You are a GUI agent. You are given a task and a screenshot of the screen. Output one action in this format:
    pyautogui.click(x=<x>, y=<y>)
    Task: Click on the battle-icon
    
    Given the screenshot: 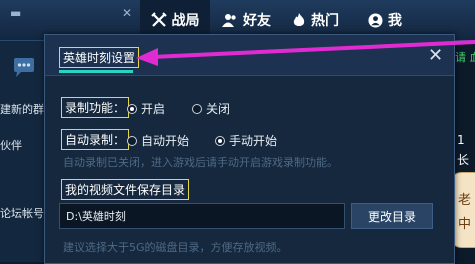 What is the action you would take?
    pyautogui.click(x=158, y=19)
    